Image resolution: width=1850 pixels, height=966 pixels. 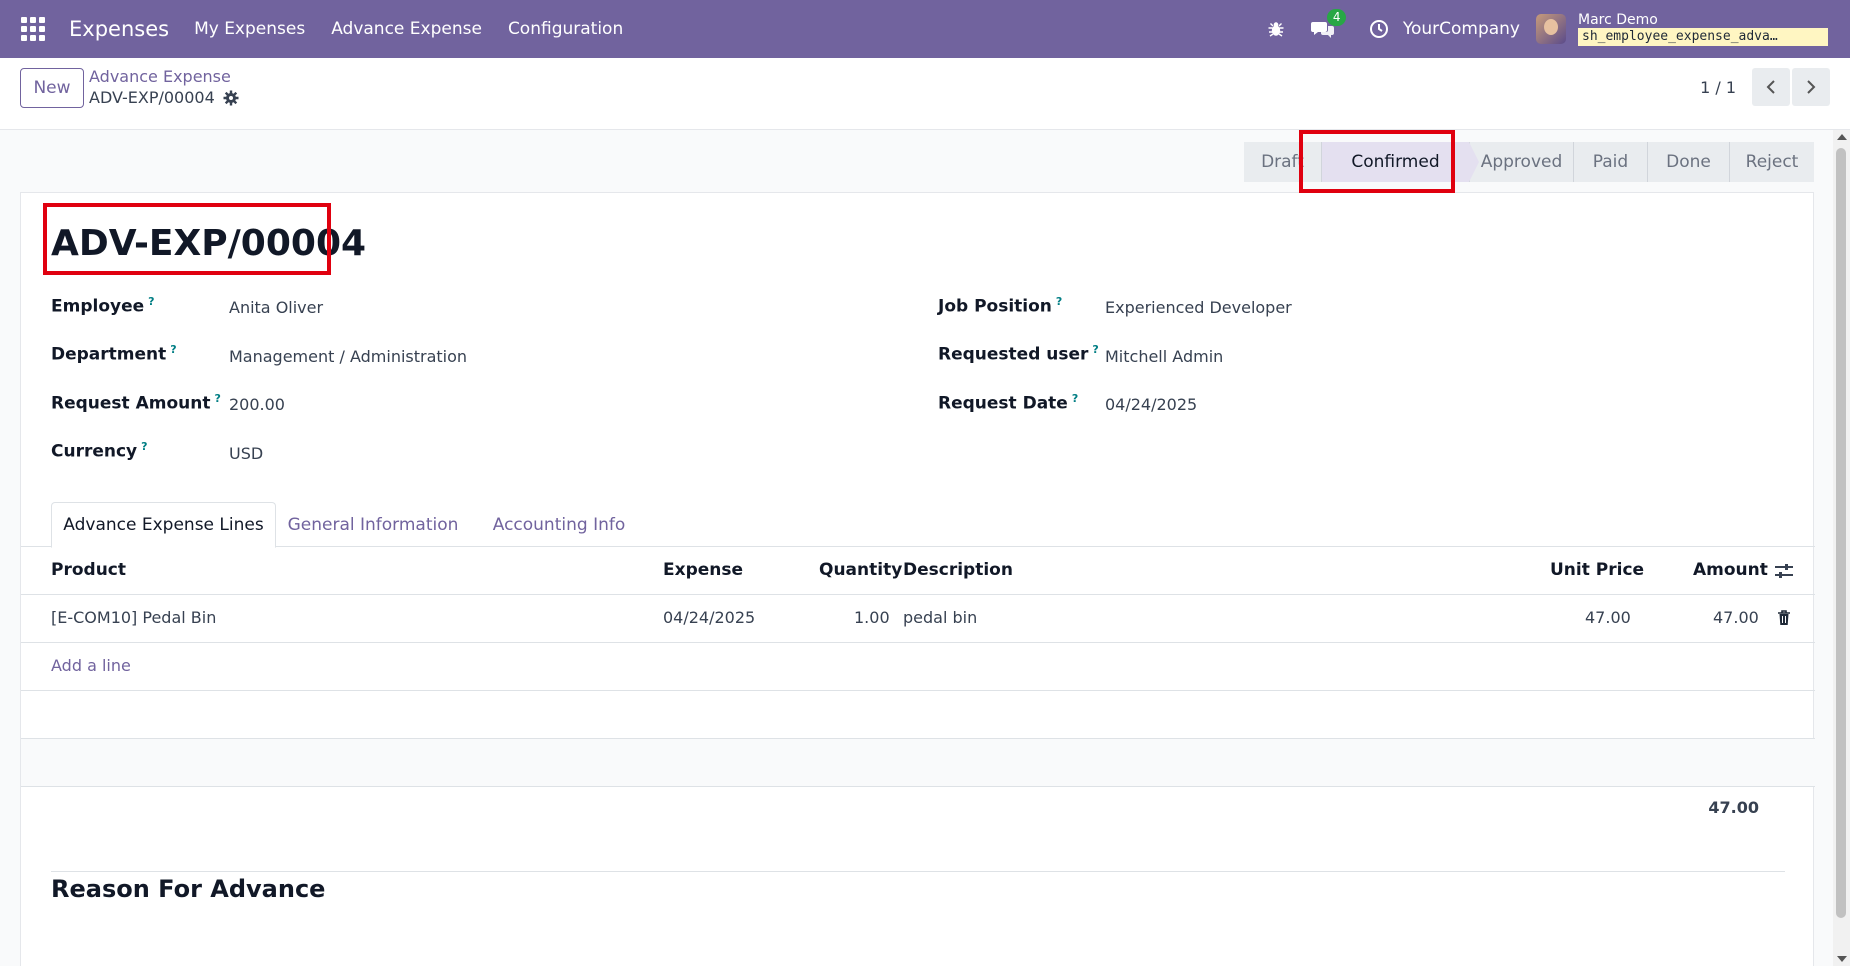 I want to click on company-switcher: YourCompany, so click(x=1461, y=29).